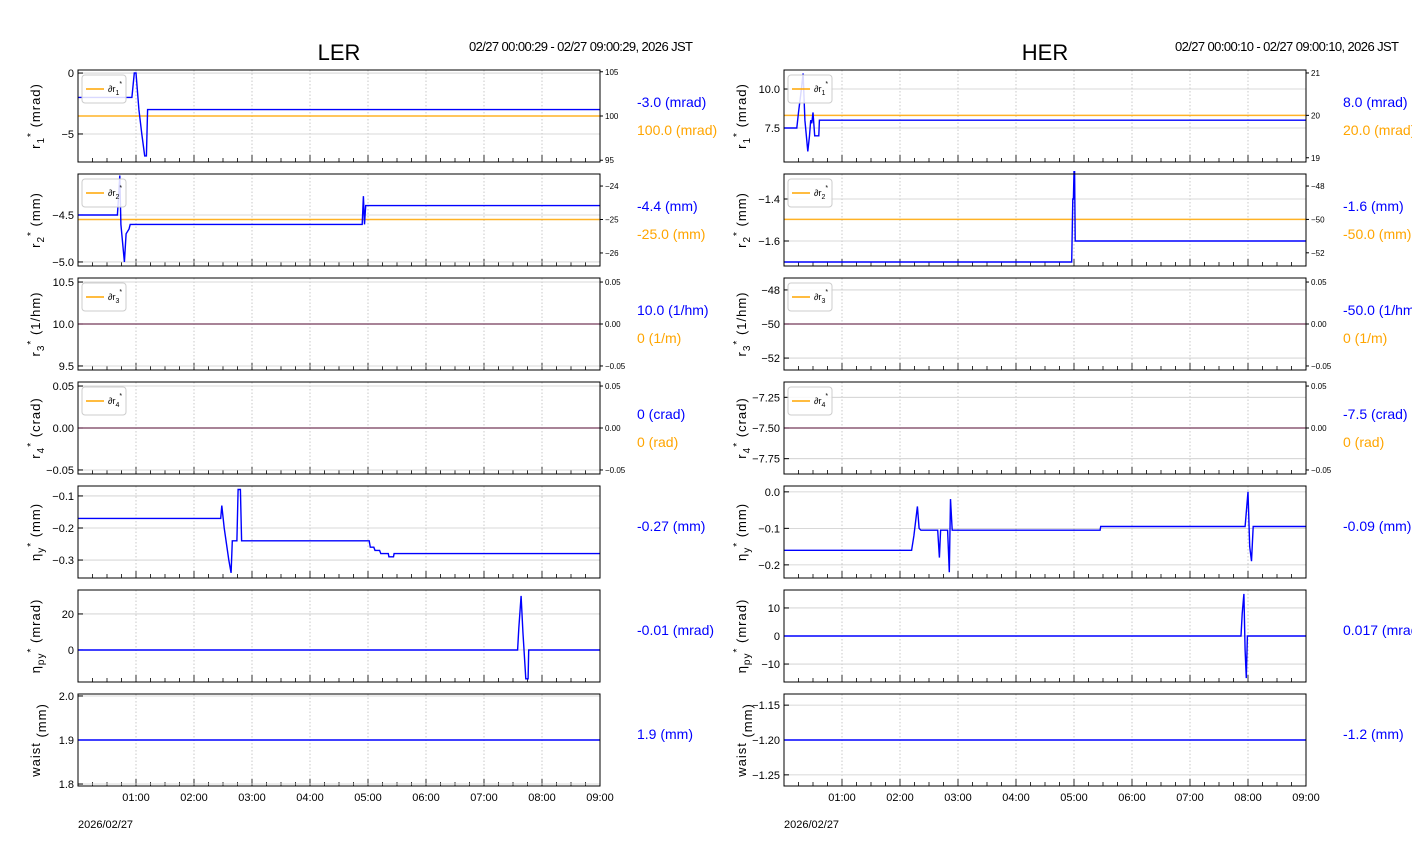 The image size is (1412, 864). I want to click on legend-subscript: 4, so click(117, 405).